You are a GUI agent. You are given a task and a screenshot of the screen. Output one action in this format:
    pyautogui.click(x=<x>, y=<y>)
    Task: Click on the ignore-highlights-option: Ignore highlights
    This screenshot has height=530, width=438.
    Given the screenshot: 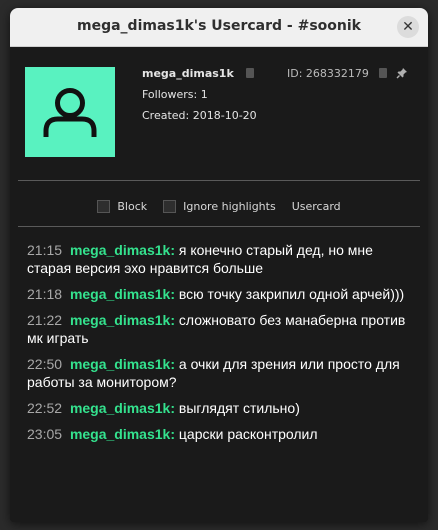 What is the action you would take?
    pyautogui.click(x=219, y=206)
    